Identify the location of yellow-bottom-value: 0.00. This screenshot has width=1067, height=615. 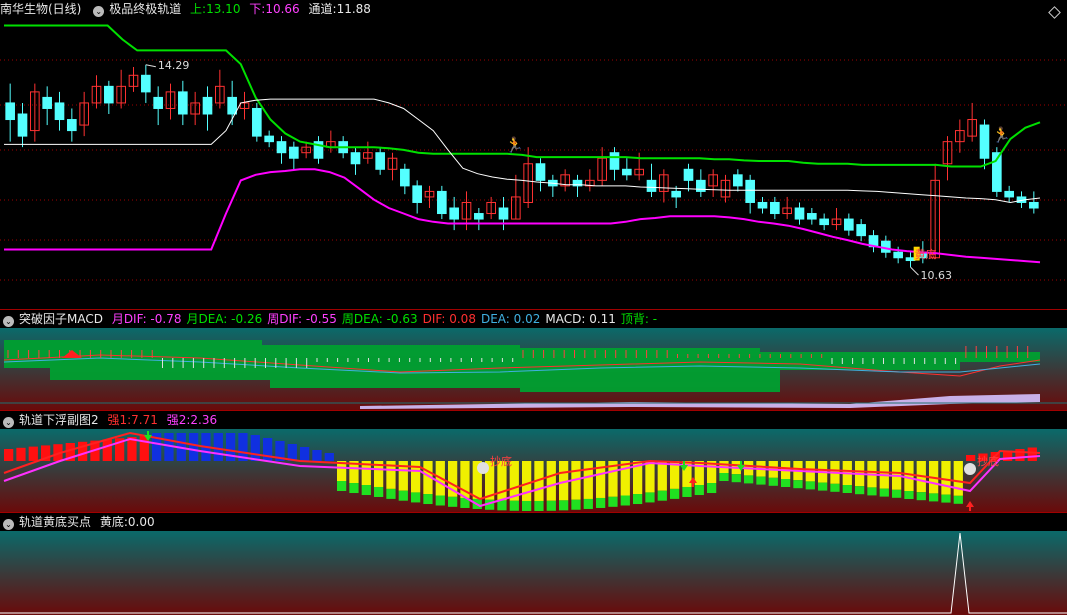
(141, 522).